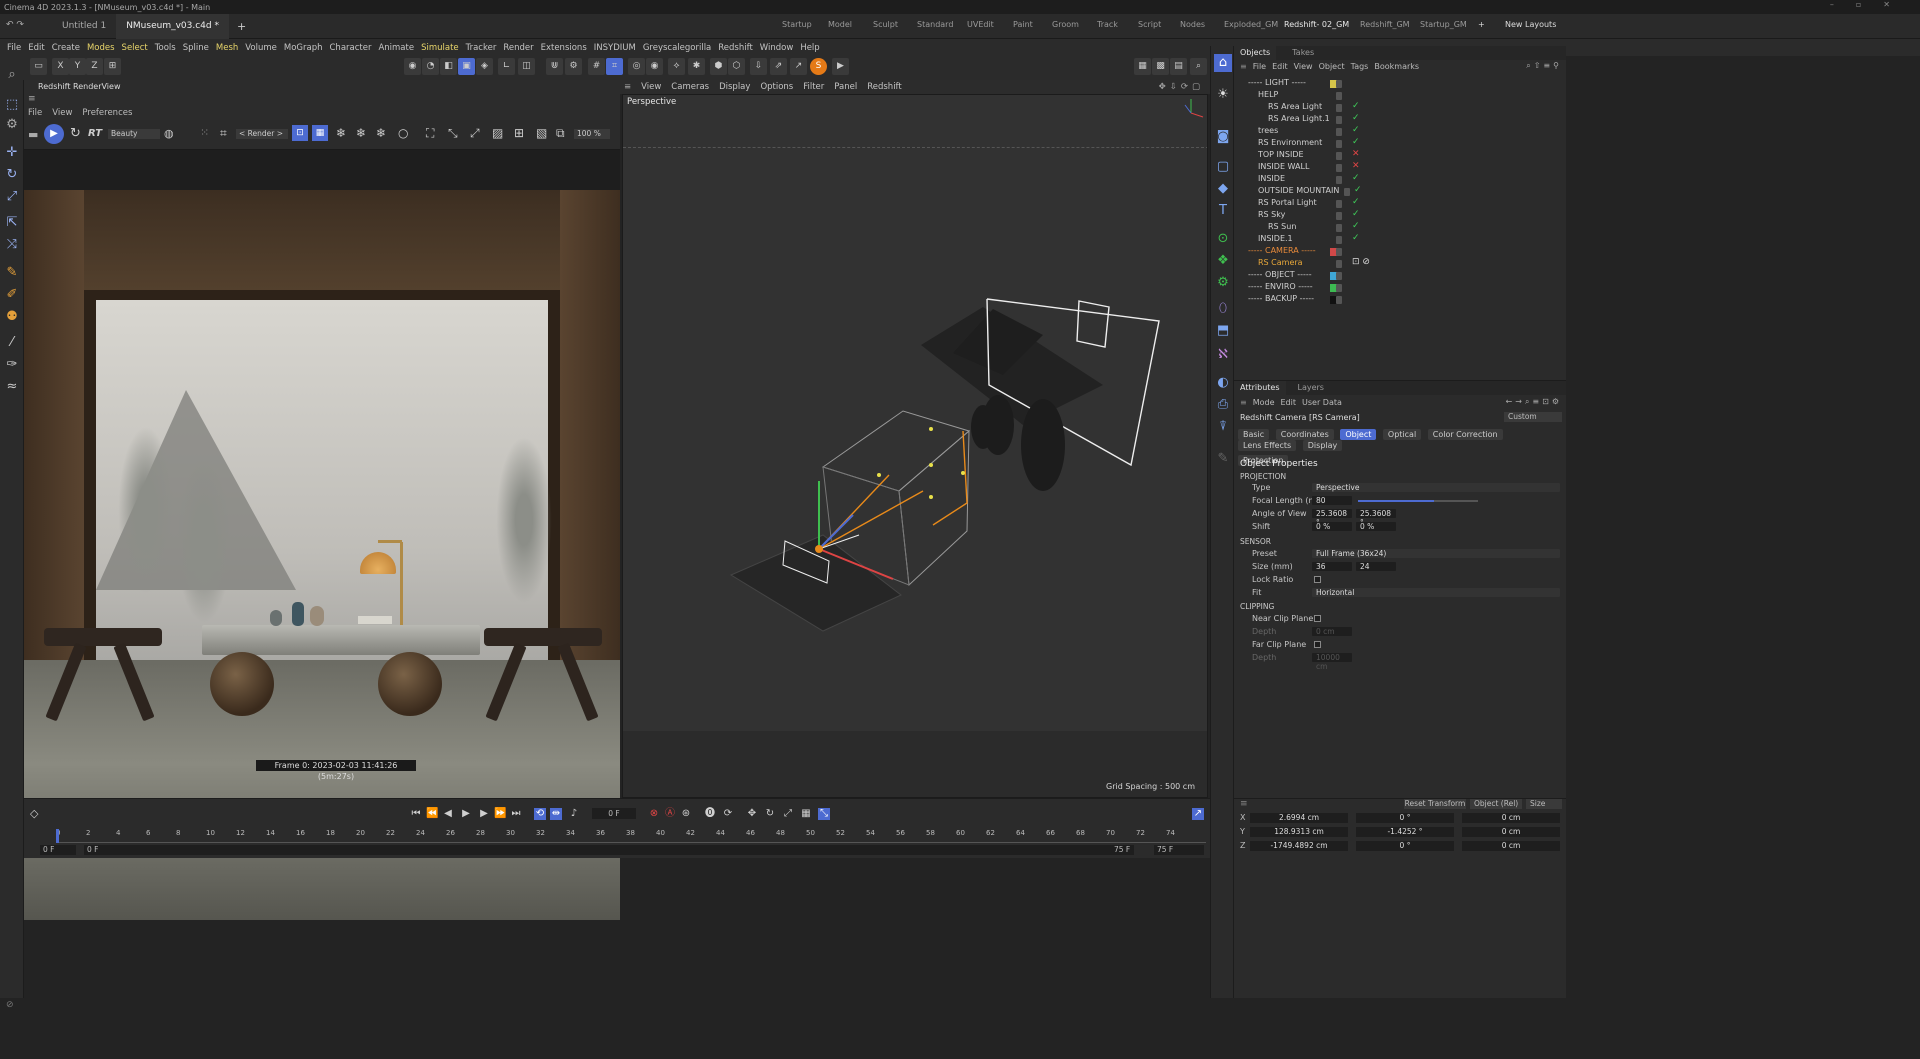 Image resolution: width=1920 pixels, height=1059 pixels. I want to click on menu-character: Character, so click(351, 48).